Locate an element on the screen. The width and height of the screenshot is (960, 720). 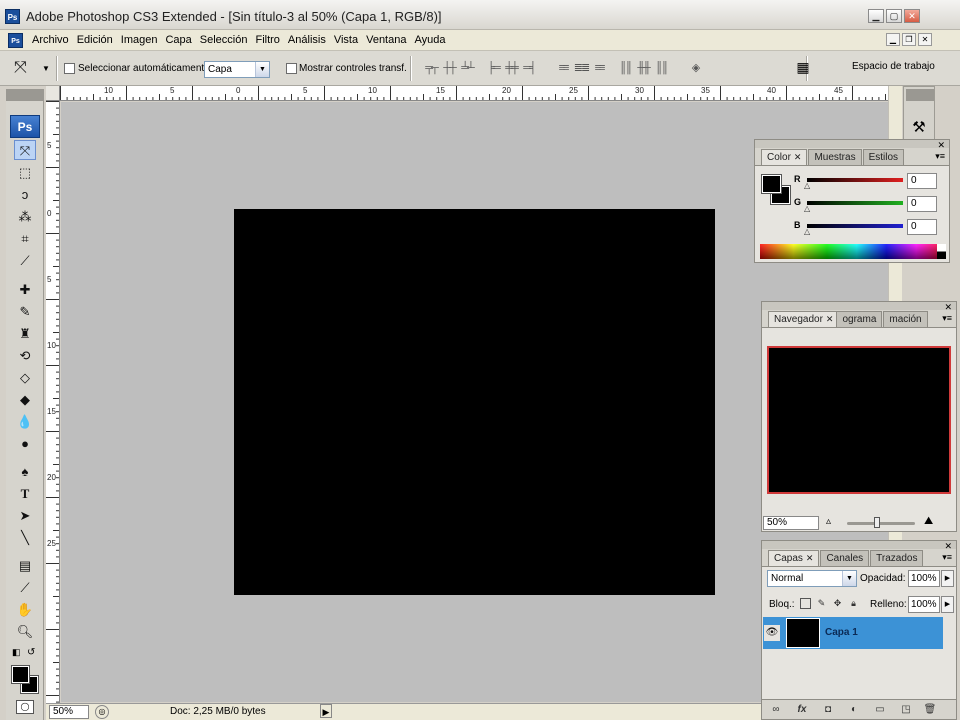
layer-visibility-eye-icon: 👁︎ is located at coordinates (772, 633).